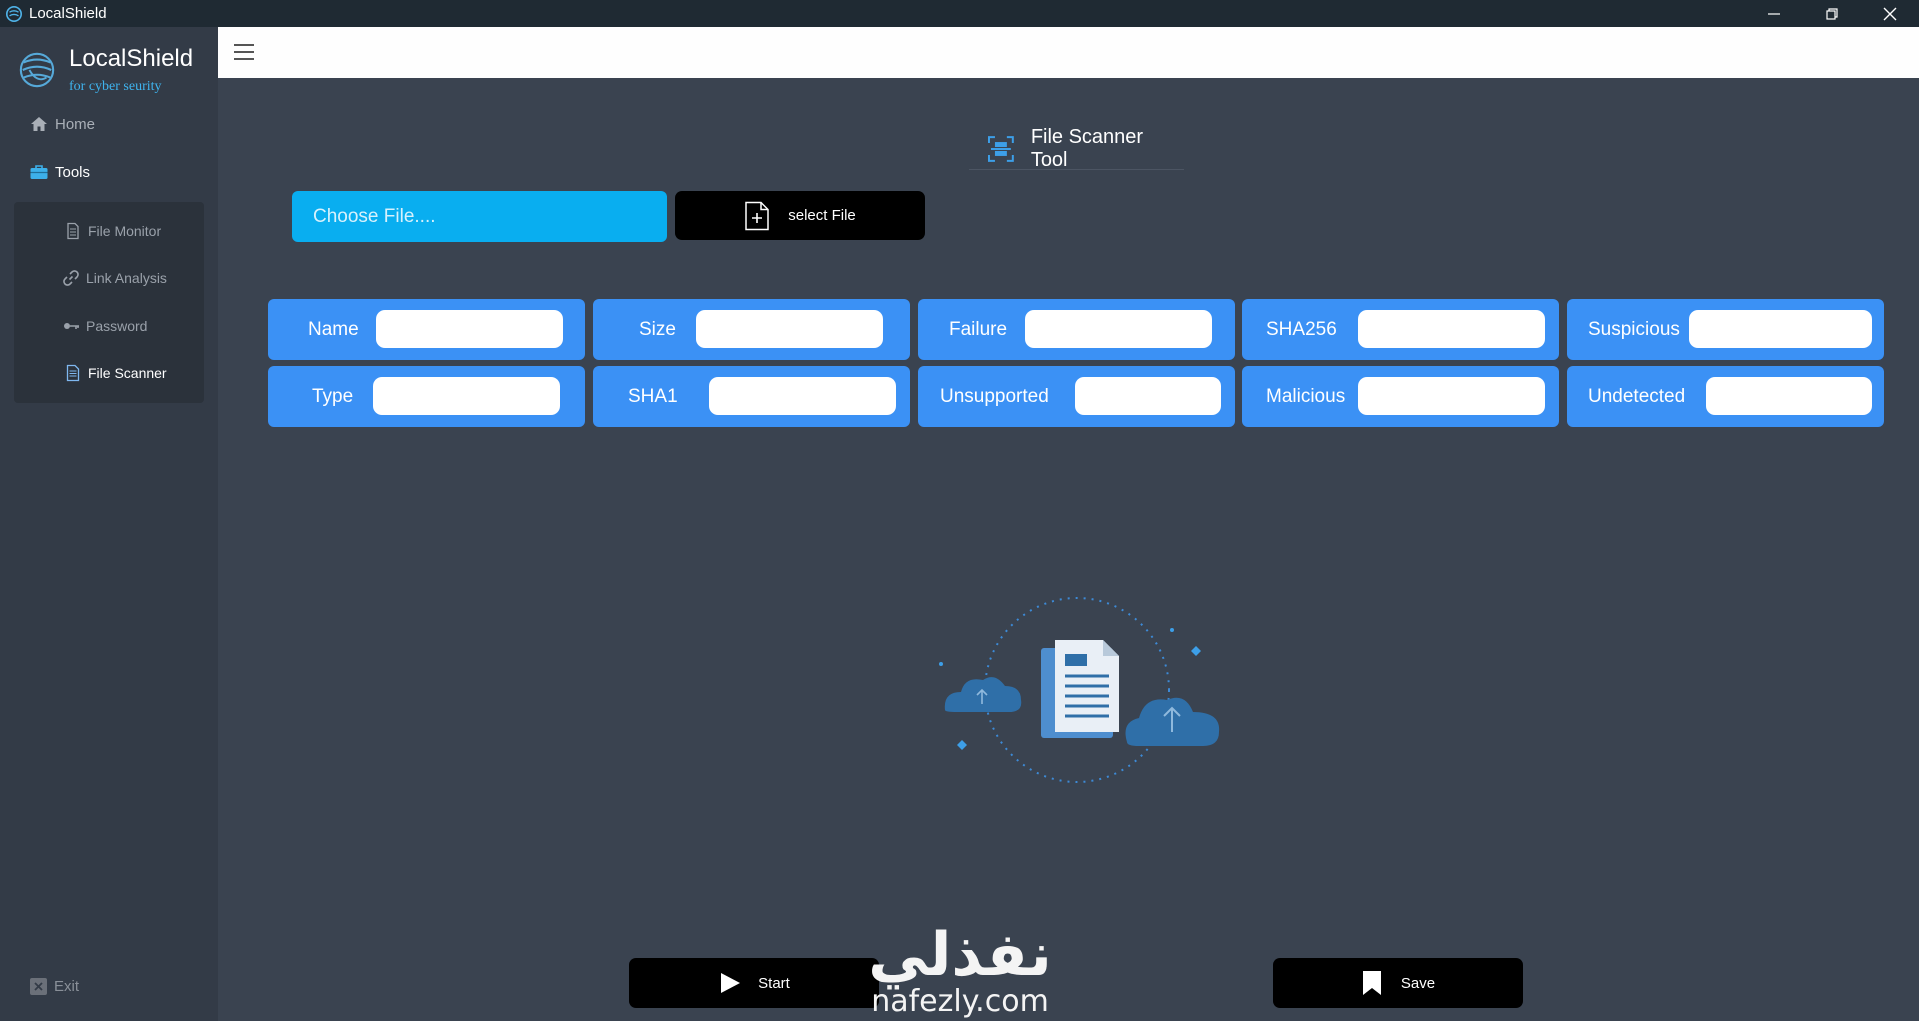 This screenshot has height=1021, width=1919. What do you see at coordinates (731, 983) in the screenshot?
I see `play-icon` at bounding box center [731, 983].